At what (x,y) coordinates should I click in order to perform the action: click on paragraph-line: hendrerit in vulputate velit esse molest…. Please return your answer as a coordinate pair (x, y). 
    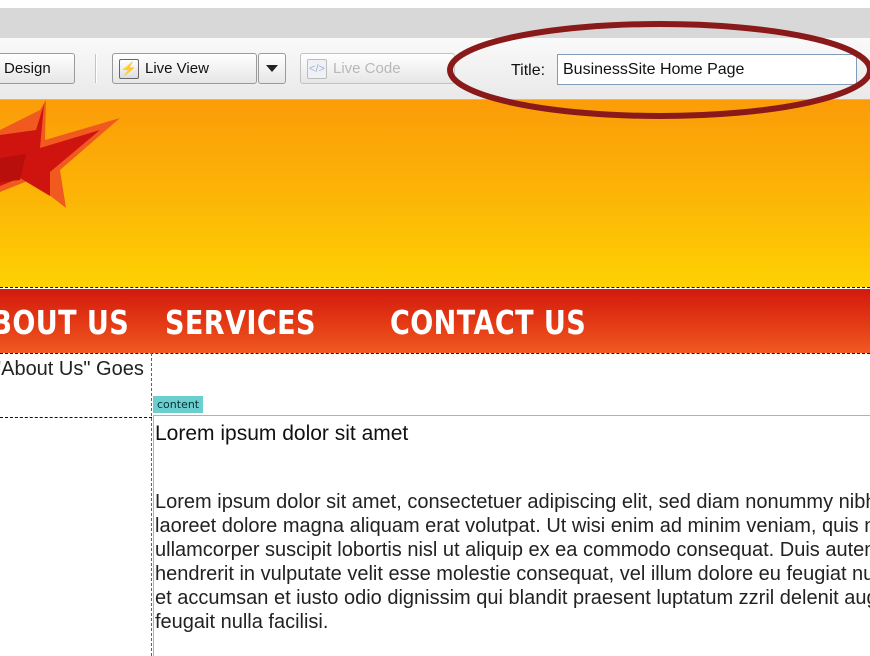
    Looking at the image, I should click on (512, 574).